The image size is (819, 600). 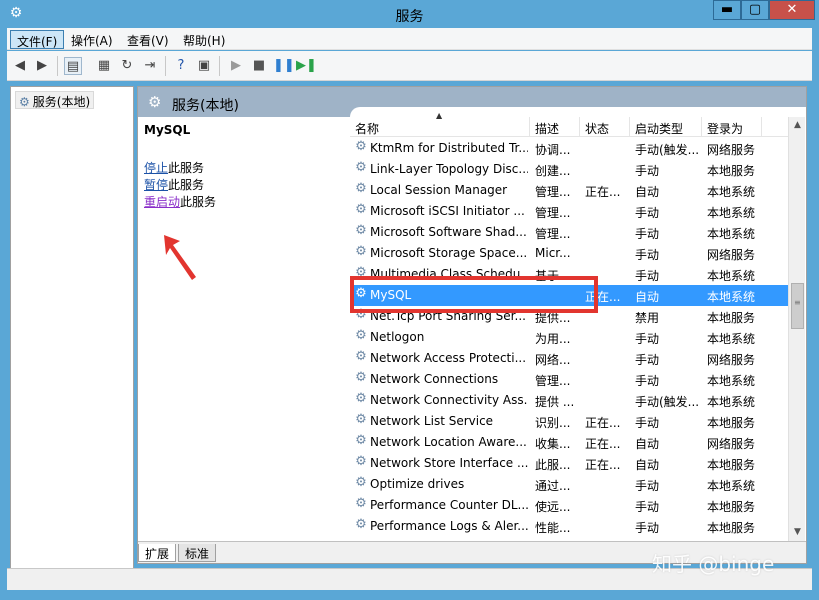 What do you see at coordinates (755, 10) in the screenshot?
I see `maximize-button: ▢` at bounding box center [755, 10].